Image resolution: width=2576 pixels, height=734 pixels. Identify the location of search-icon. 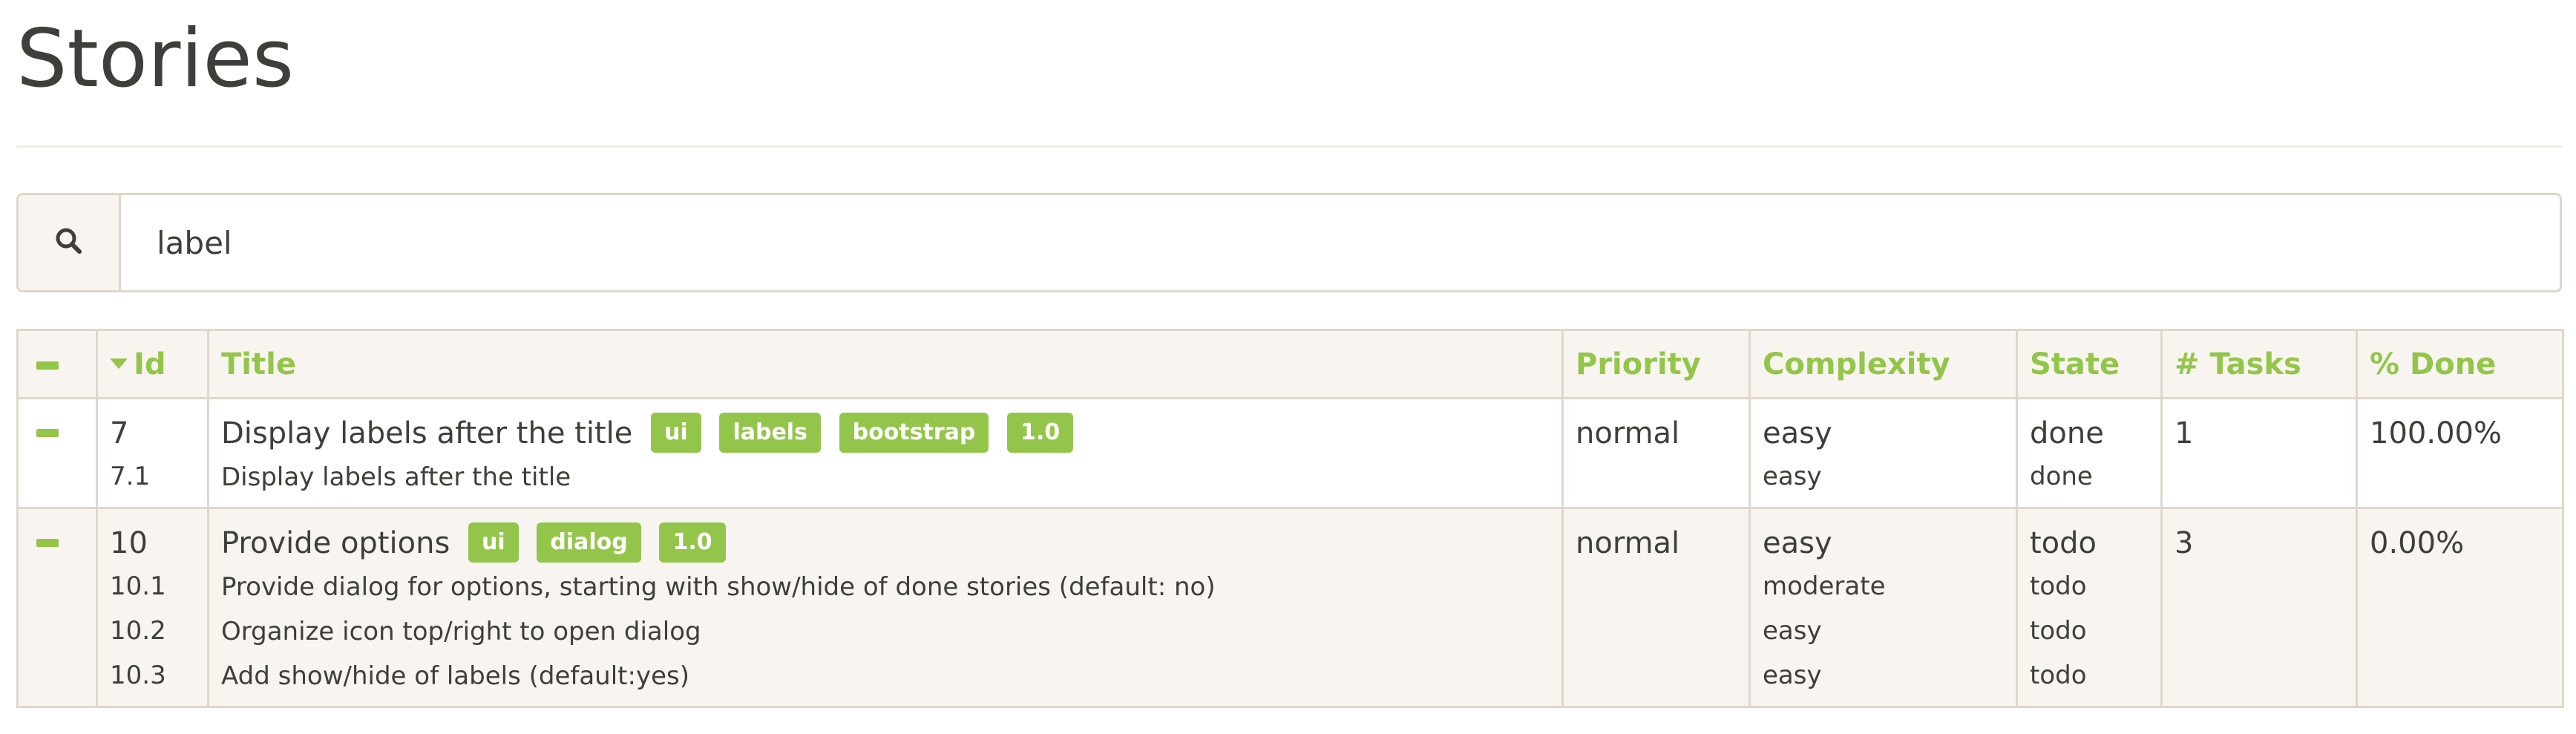
(69, 243).